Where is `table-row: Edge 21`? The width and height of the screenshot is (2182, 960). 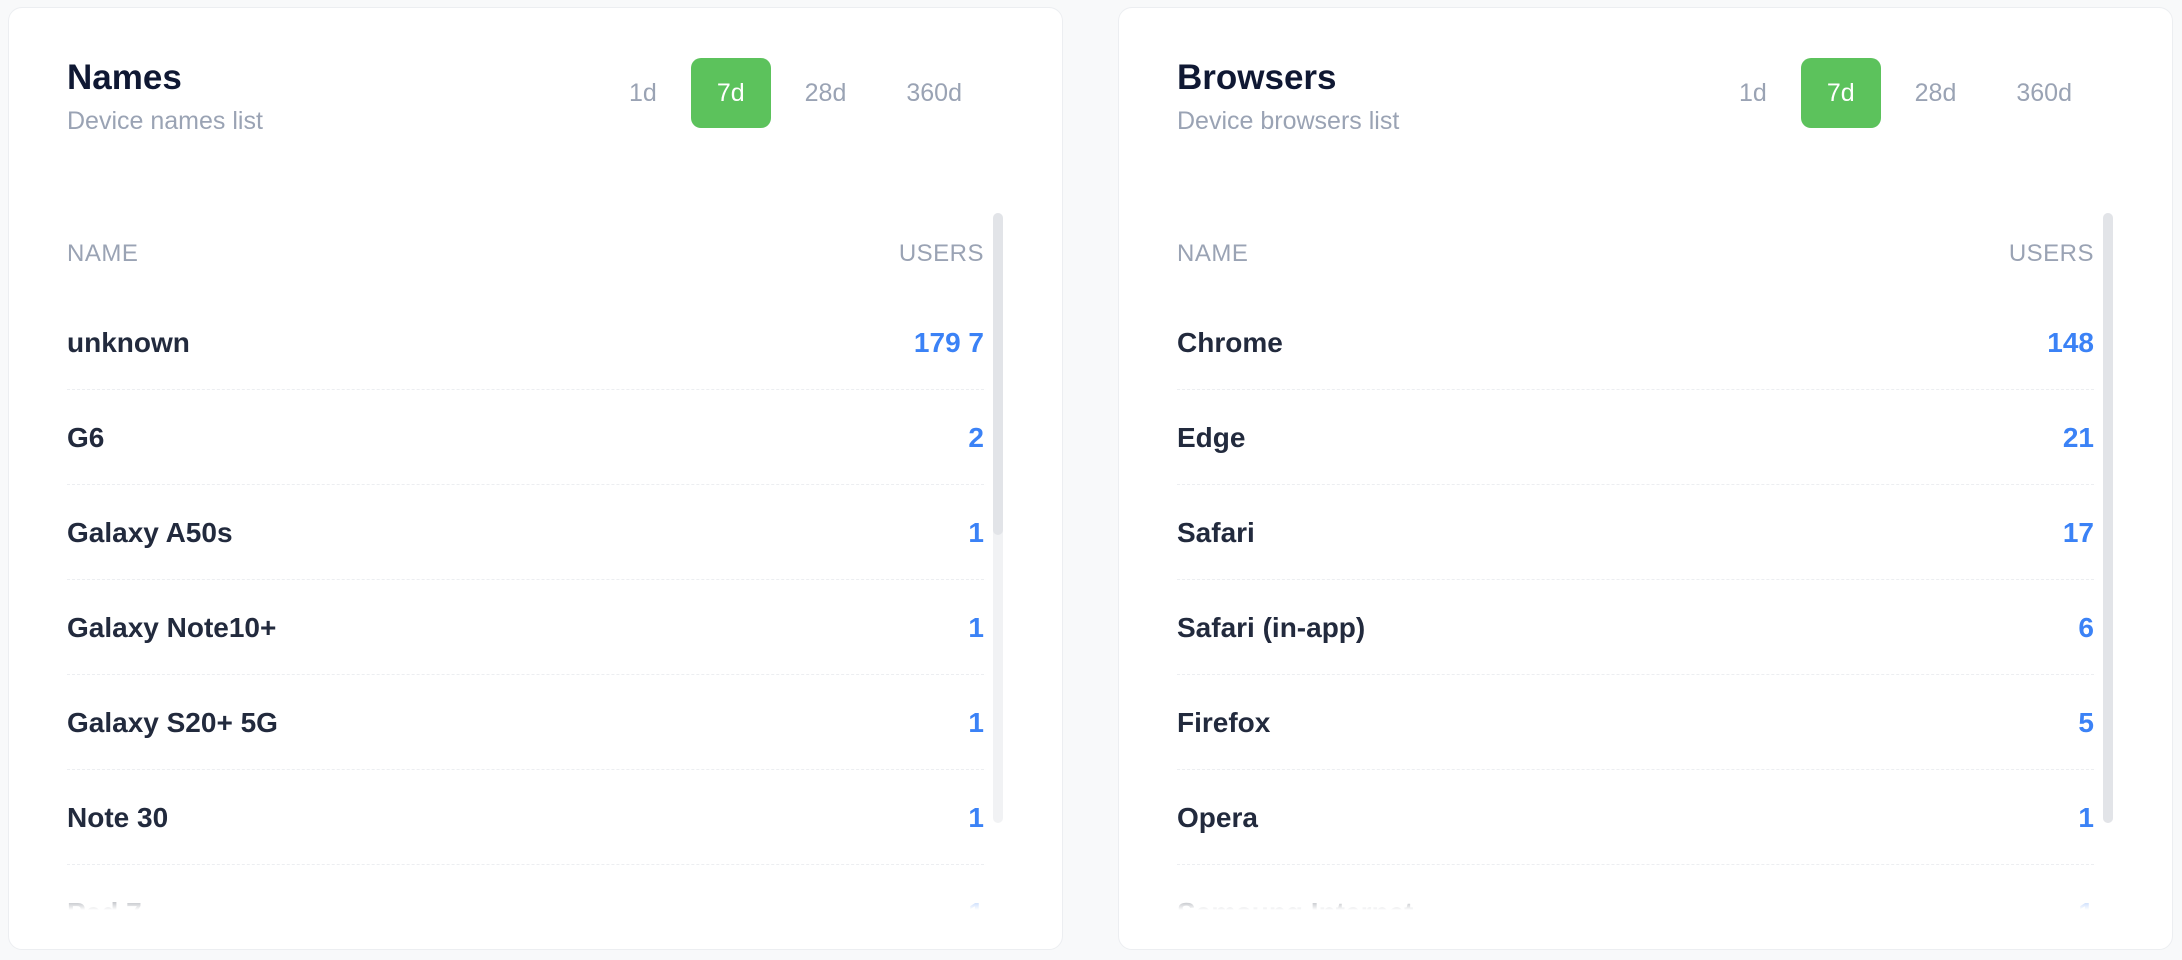 table-row: Edge 21 is located at coordinates (1635, 437).